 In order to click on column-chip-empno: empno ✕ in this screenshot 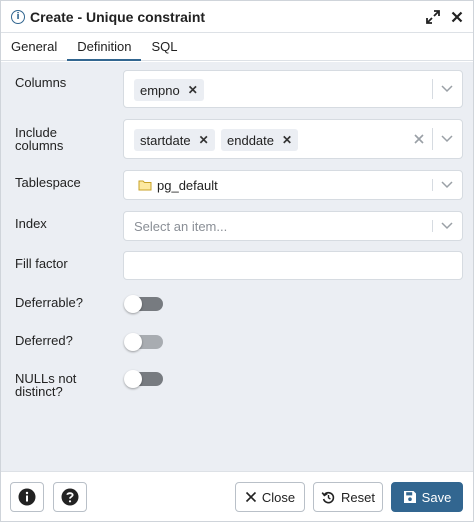, I will do `click(169, 90)`.